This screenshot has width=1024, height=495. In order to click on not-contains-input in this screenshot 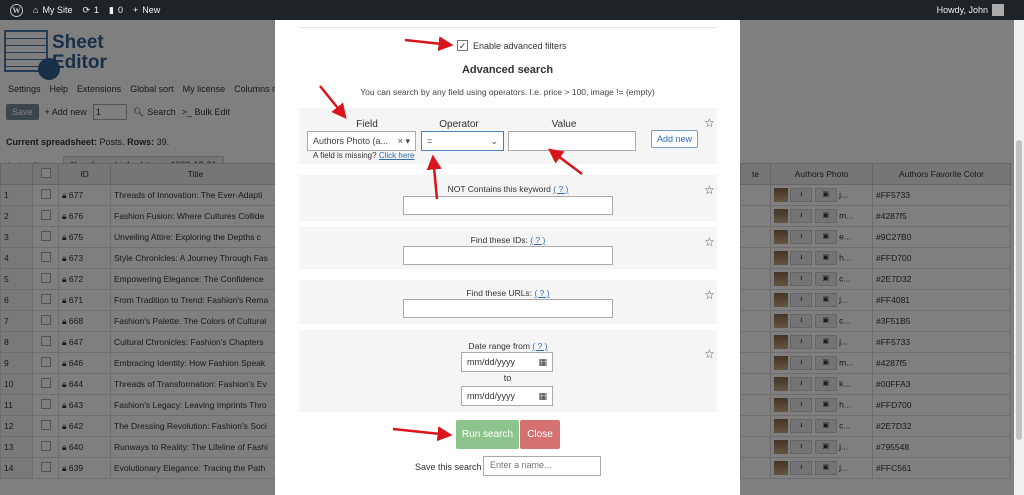, I will do `click(508, 205)`.